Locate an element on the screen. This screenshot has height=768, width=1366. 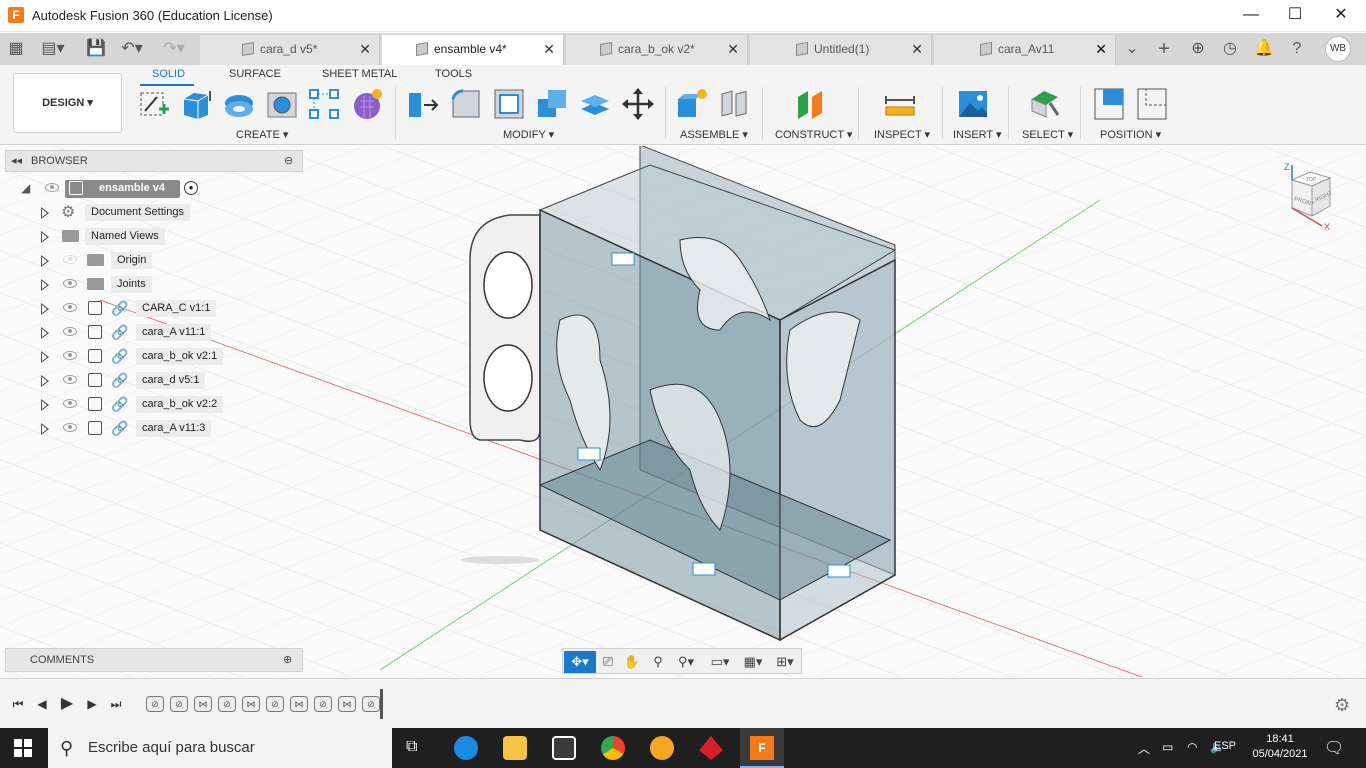
browser-item-component: 🔗 cara_d v5:1 is located at coordinates (155, 380).